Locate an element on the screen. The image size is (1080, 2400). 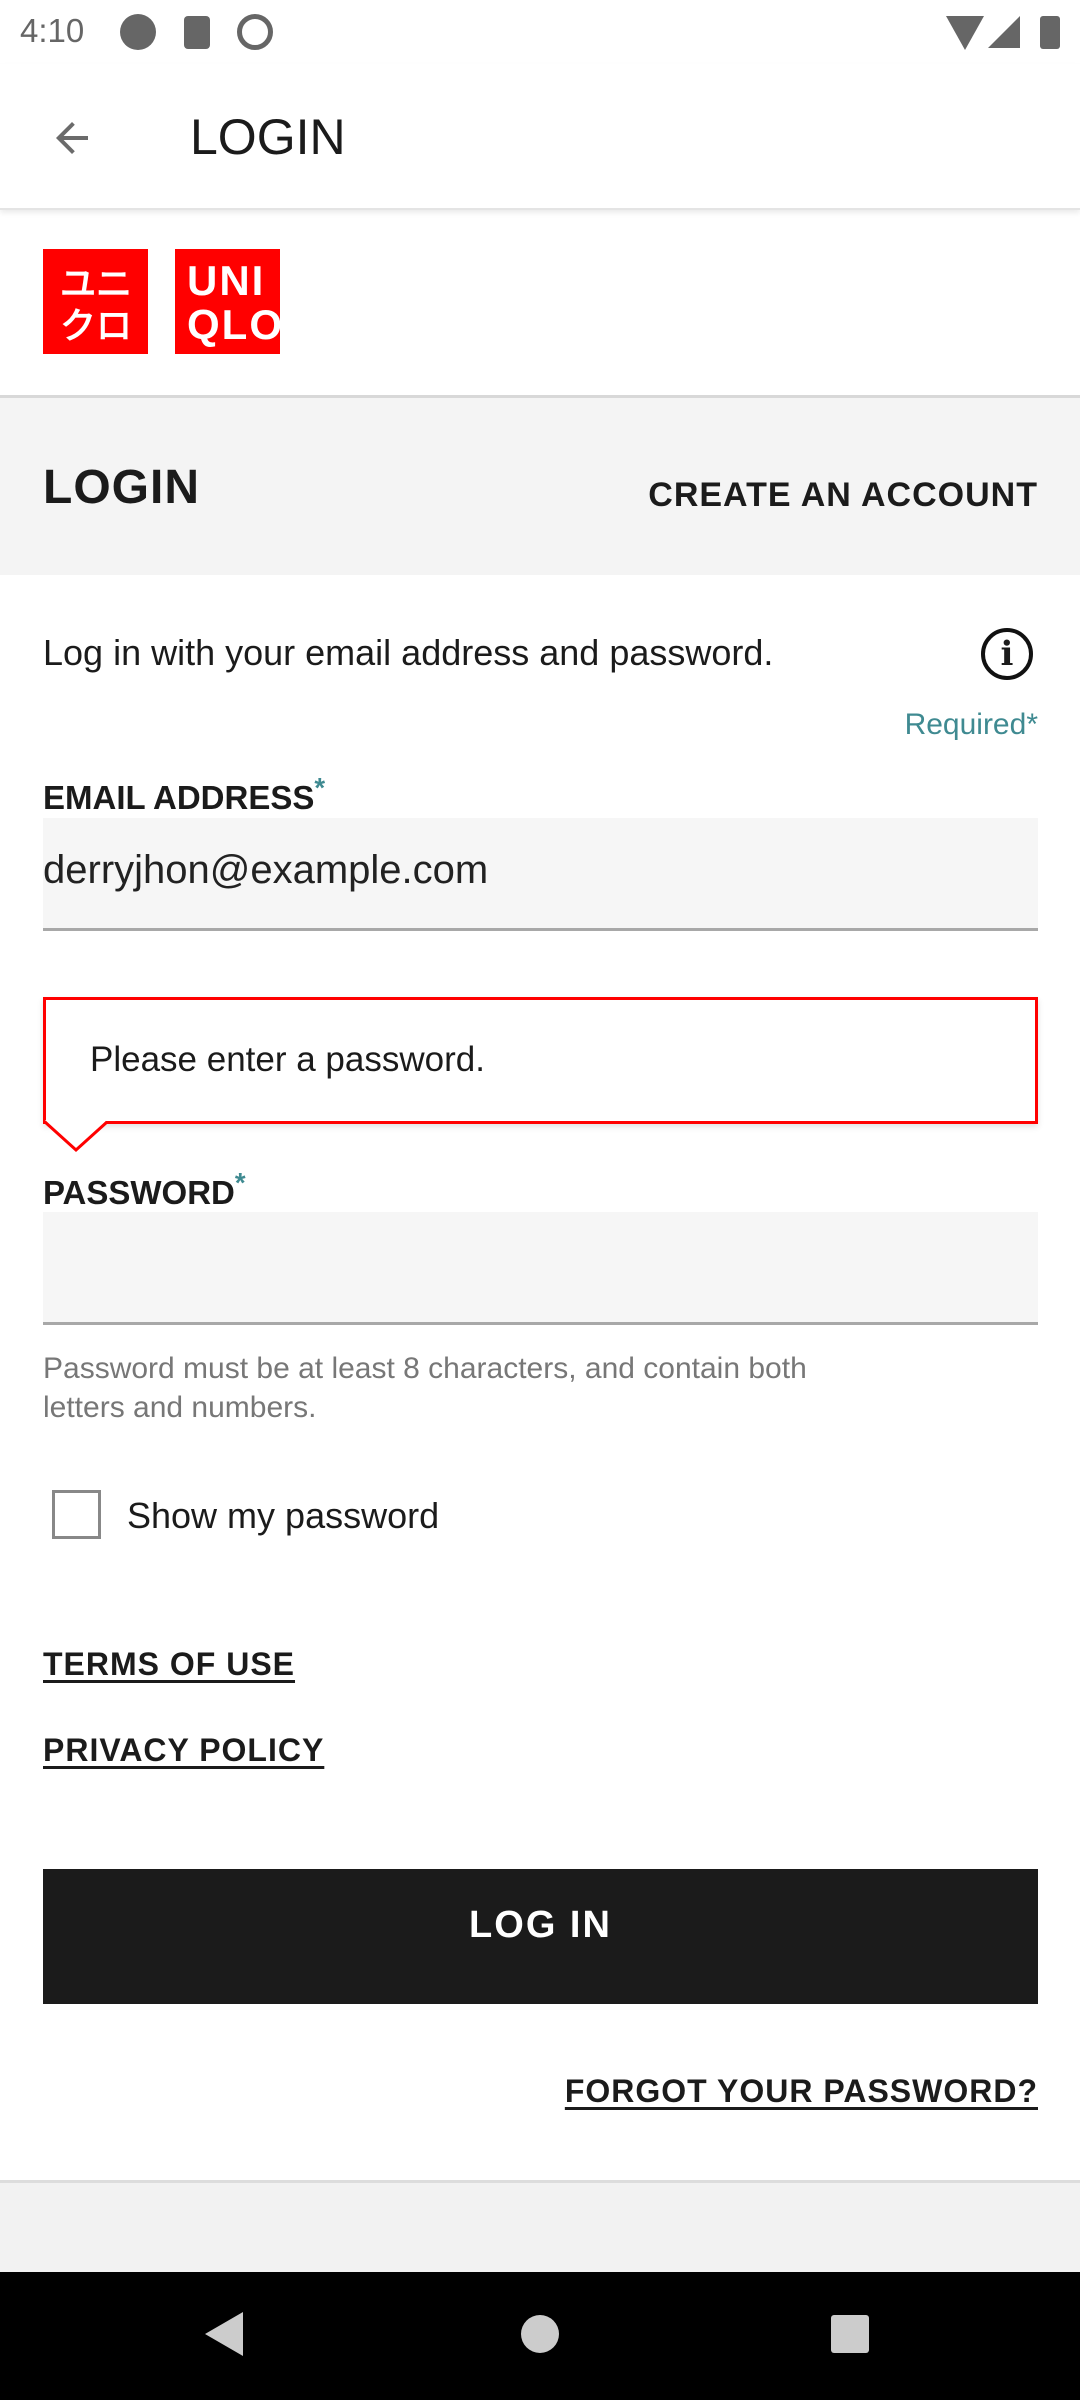
email-label: EMAIL ADDRESS* is located at coordinates (184, 794).